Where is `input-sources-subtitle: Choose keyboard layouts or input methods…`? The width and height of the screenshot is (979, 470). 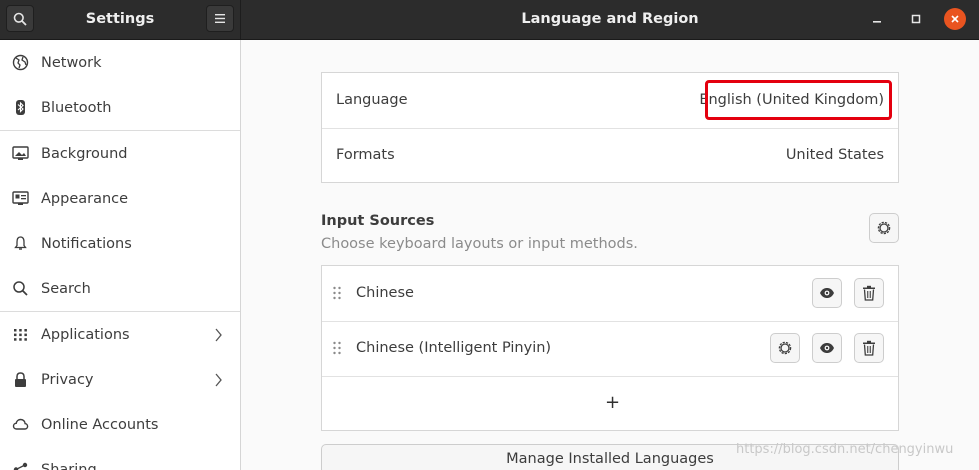
input-sources-subtitle: Choose keyboard layouts or input methods… is located at coordinates (479, 244).